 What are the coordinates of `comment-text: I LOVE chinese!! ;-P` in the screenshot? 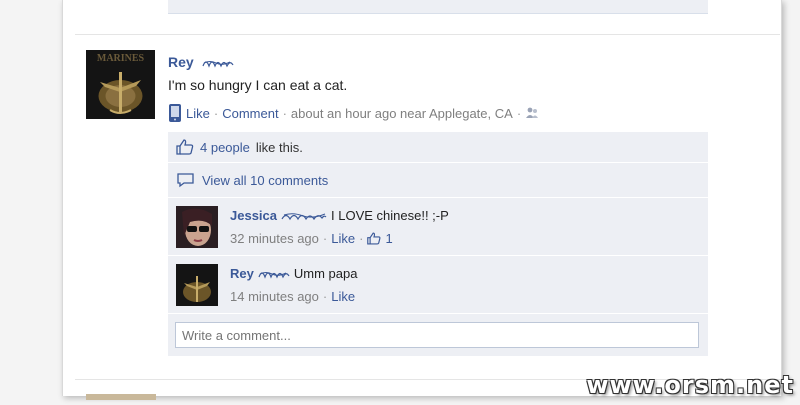 It's located at (390, 215).